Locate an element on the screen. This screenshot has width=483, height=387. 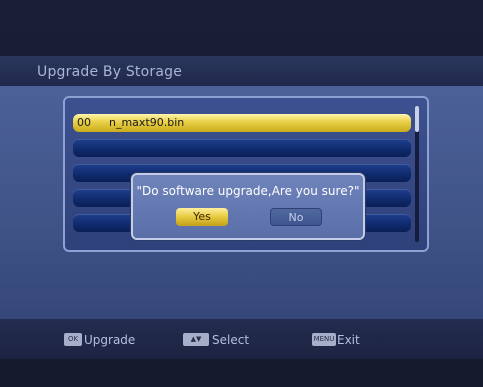
upgrade-hint: Upgrade is located at coordinates (110, 340).